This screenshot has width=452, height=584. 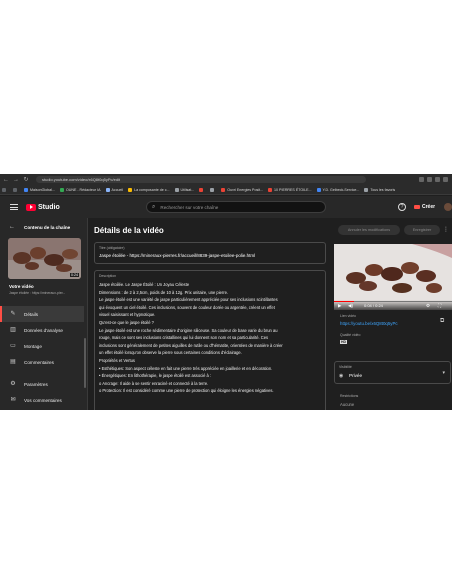 What do you see at coordinates (129, 230) in the screenshot?
I see `page-title: Détails de la vidéo` at bounding box center [129, 230].